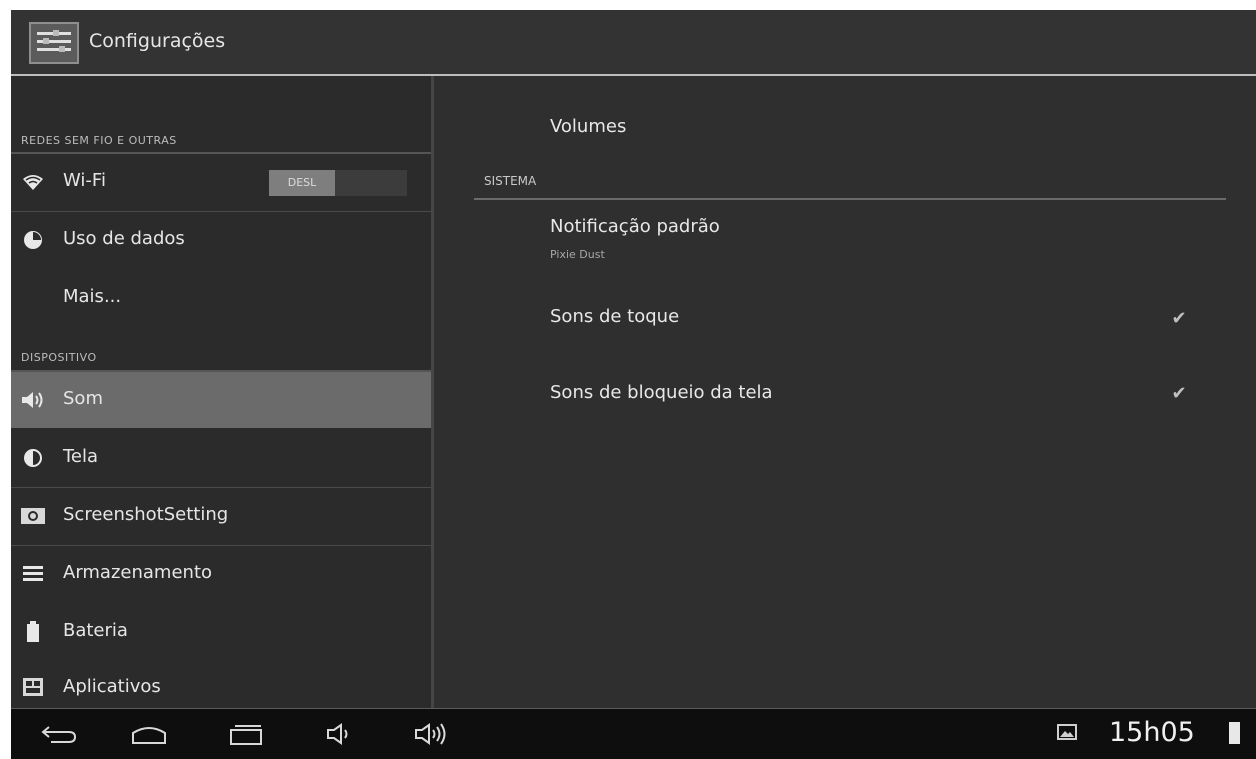  Describe the element at coordinates (99, 140) in the screenshot. I see `section-header-wireless: REDES SEM FIO E OUTRAS` at that location.